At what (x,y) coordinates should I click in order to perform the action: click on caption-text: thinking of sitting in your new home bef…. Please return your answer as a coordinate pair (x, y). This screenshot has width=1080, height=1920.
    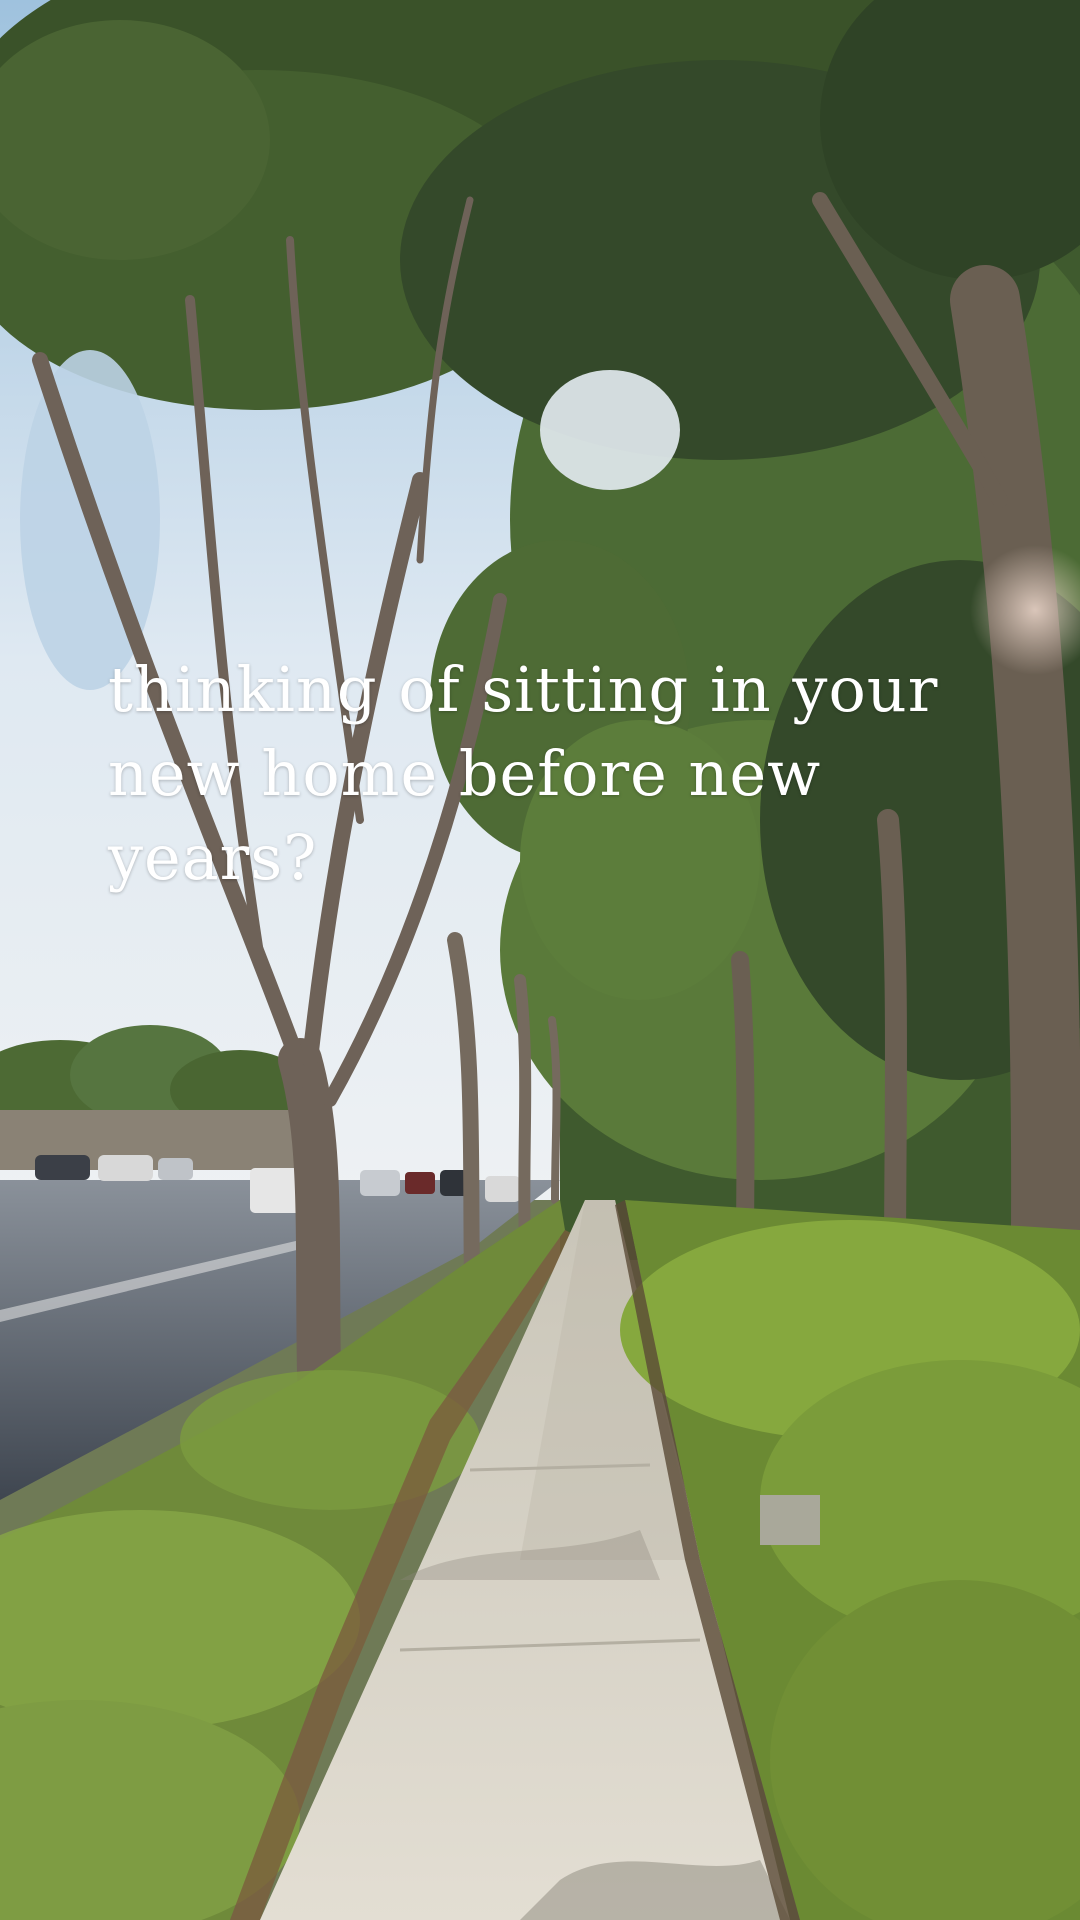
    Looking at the image, I should click on (523, 773).